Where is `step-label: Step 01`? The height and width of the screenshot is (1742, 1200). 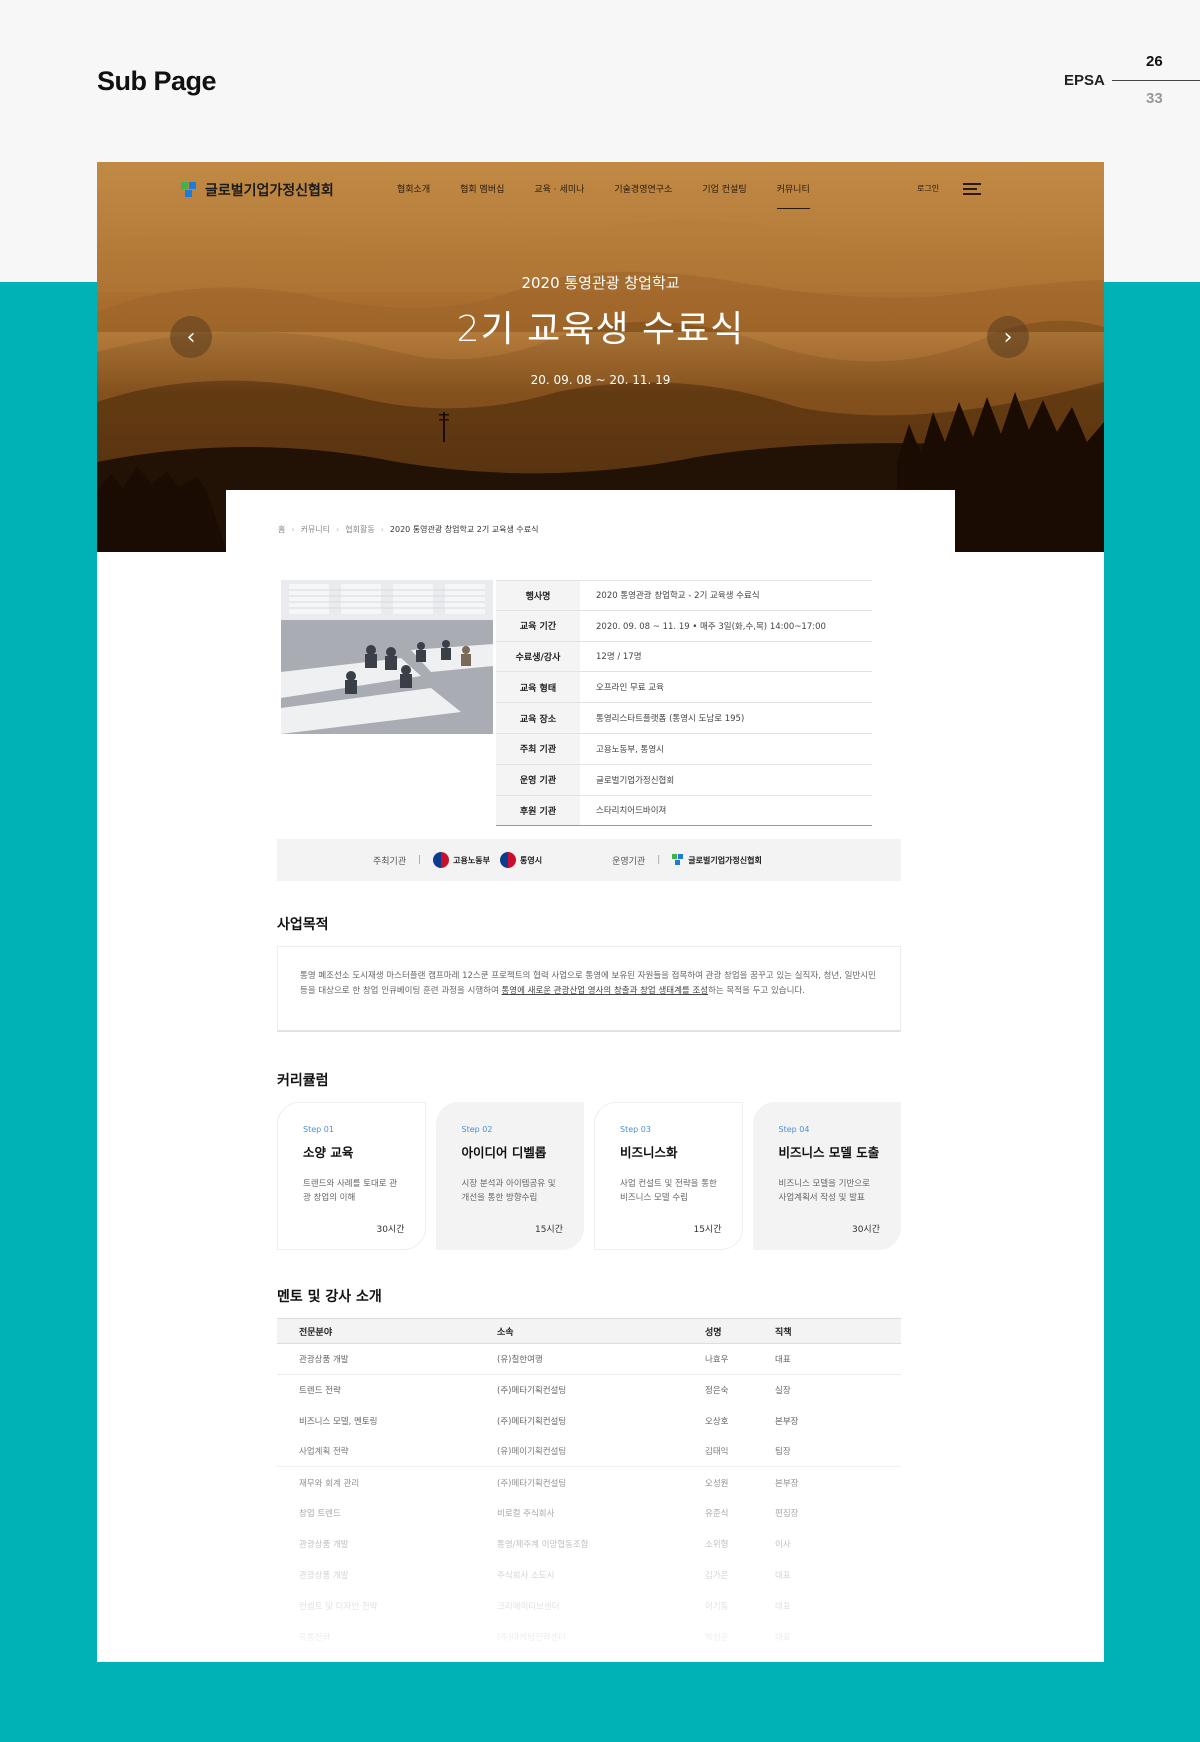
step-label: Step 01 is located at coordinates (318, 1129).